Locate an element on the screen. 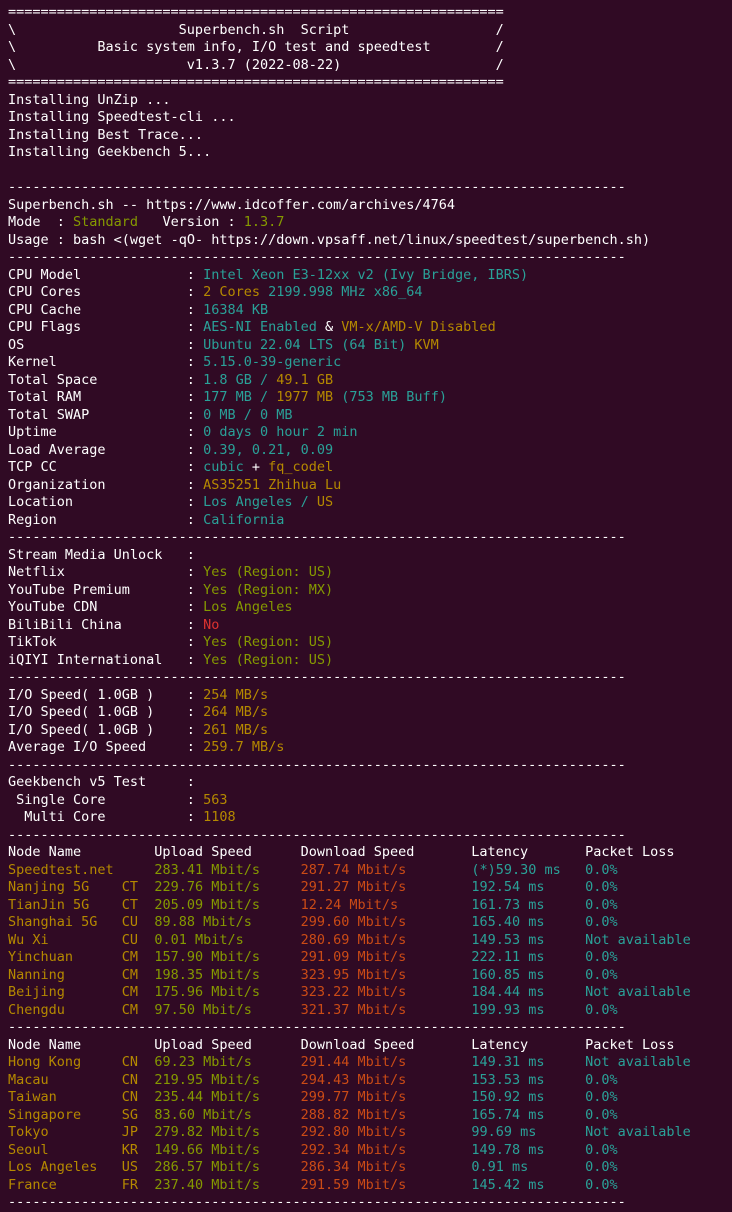 This screenshot has width=732, height=1212. sysinfo-value: California is located at coordinates (244, 519).